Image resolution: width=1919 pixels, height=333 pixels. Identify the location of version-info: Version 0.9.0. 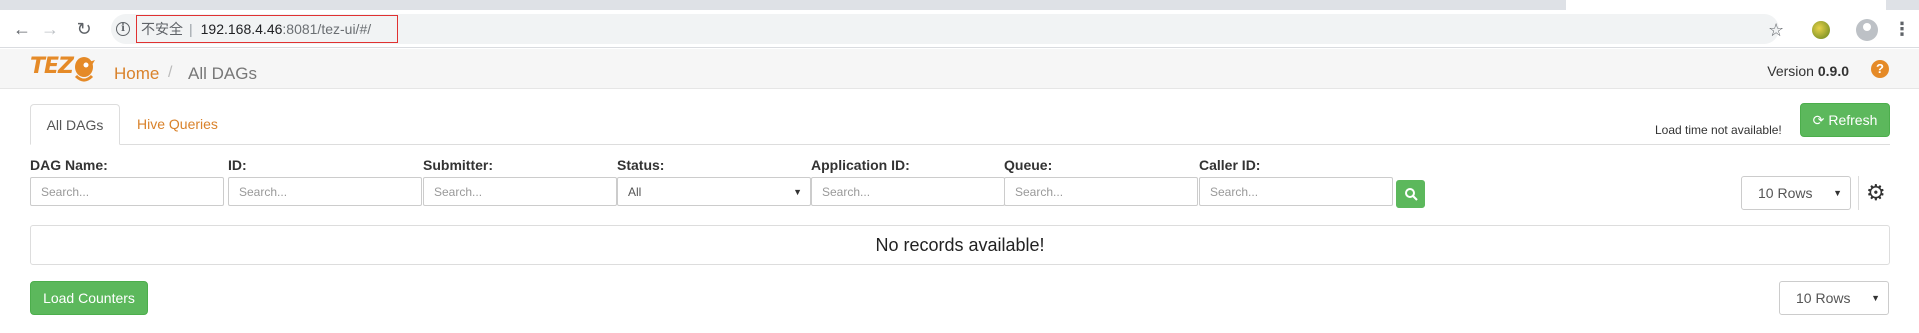
(1808, 71).